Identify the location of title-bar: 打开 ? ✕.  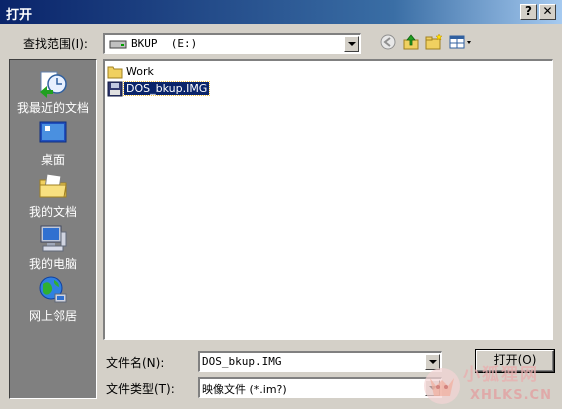
(281, 12).